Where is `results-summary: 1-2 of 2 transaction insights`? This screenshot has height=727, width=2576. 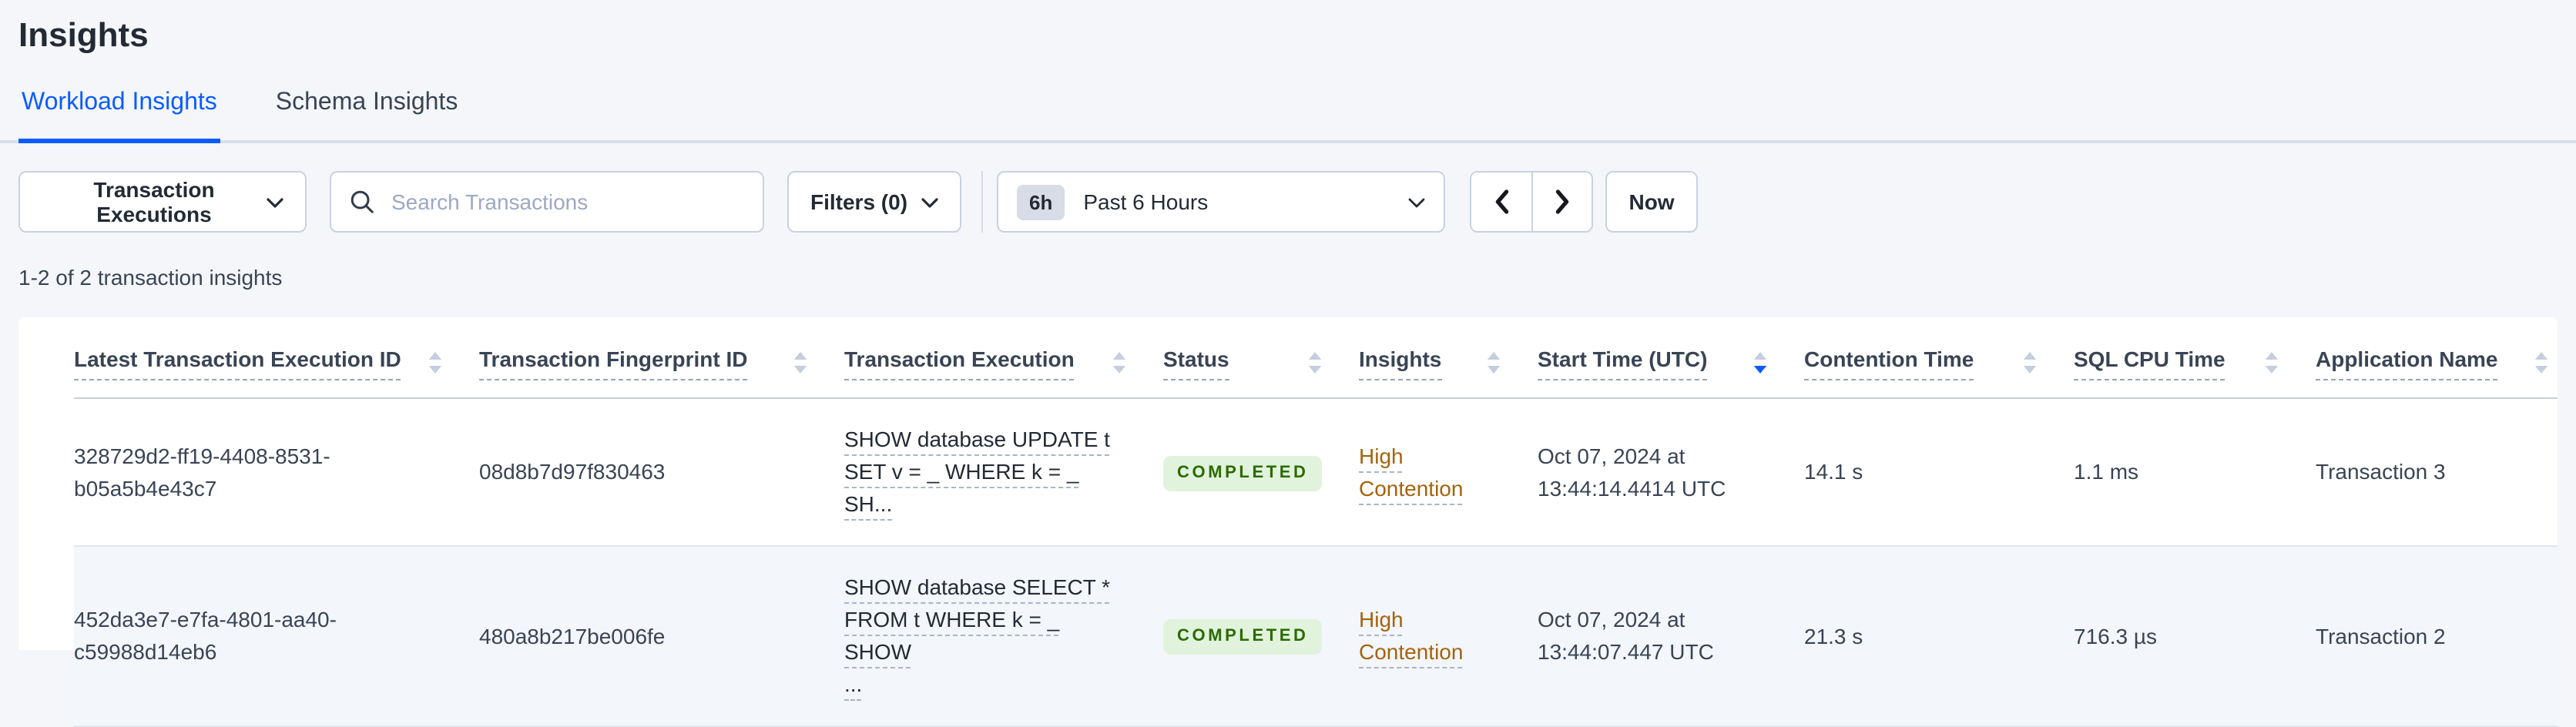
results-summary: 1-2 of 2 transaction insights is located at coordinates (150, 277).